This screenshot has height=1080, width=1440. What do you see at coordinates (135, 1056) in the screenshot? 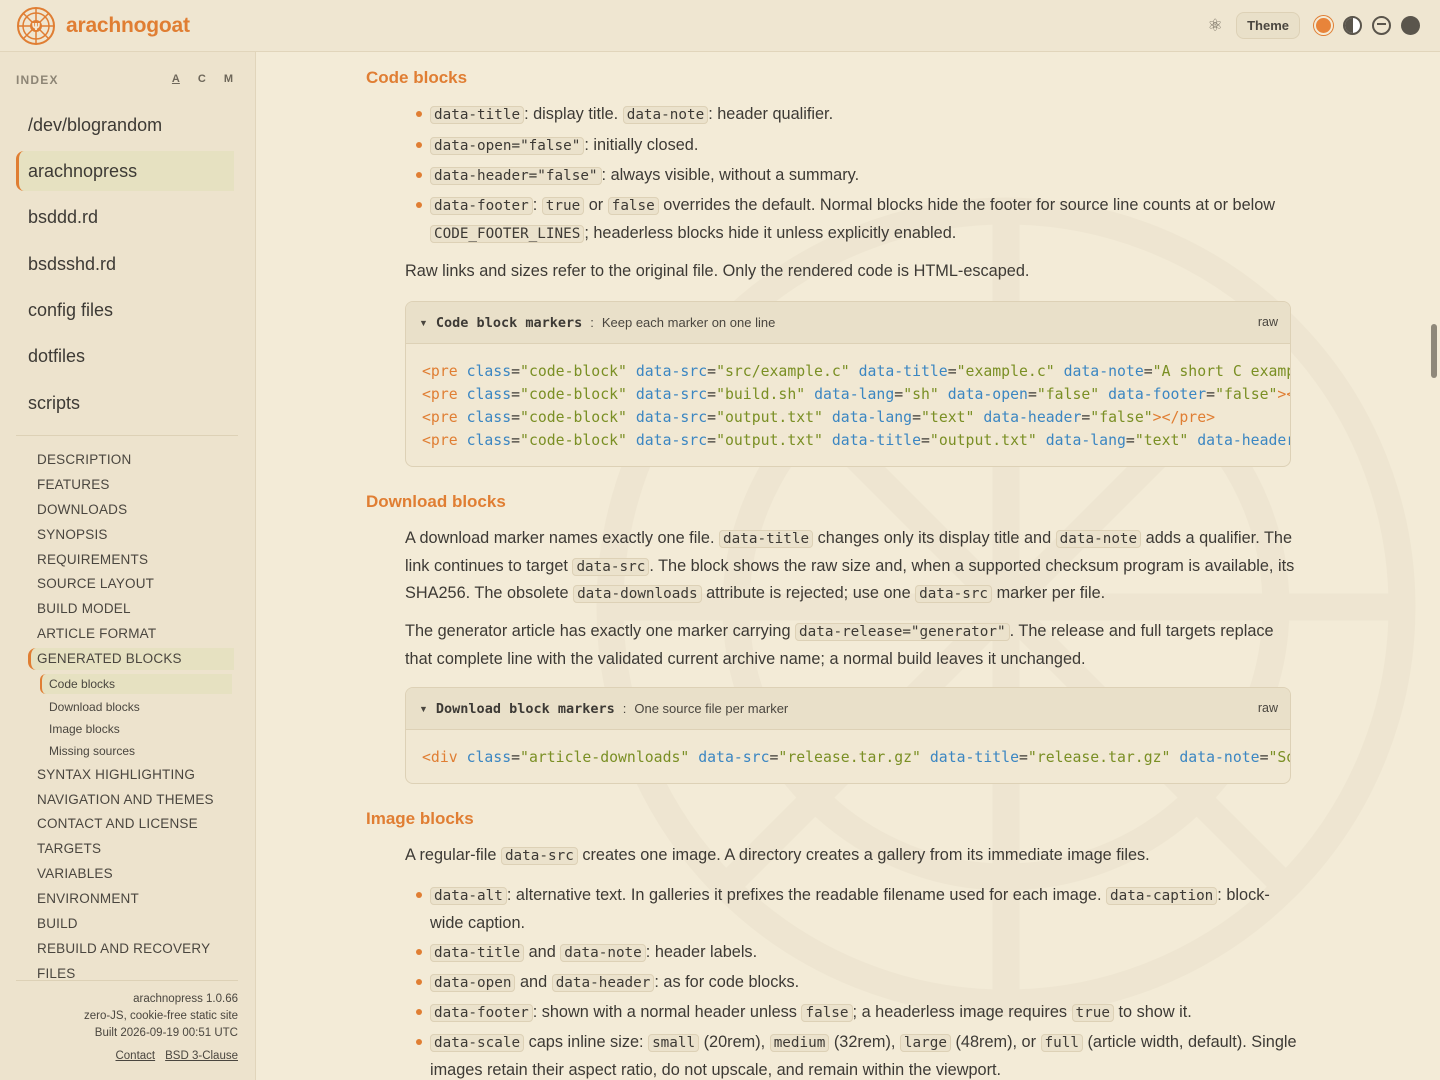
I see `contact-link: Contact` at bounding box center [135, 1056].